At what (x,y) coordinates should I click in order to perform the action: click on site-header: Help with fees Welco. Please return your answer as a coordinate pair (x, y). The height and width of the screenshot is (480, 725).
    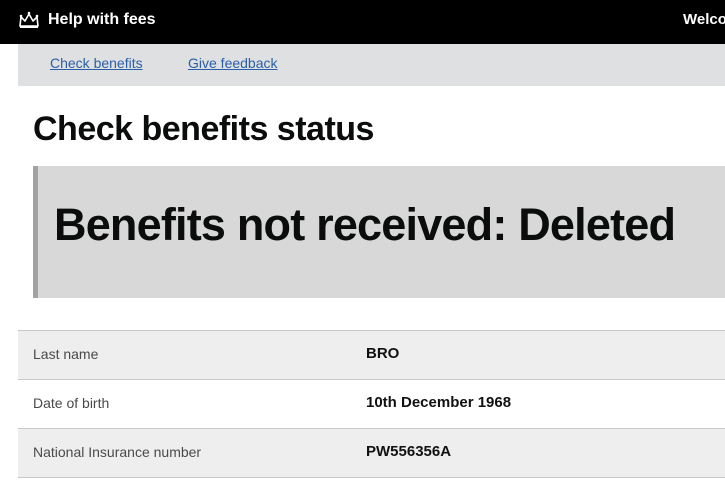
    Looking at the image, I should click on (362, 22).